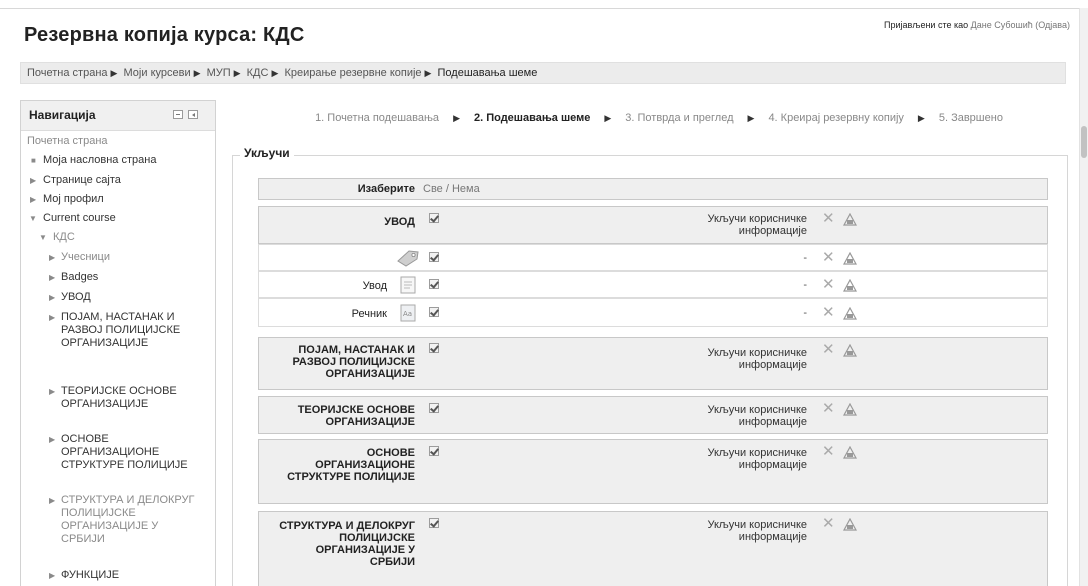 Image resolution: width=1088 pixels, height=586 pixels. What do you see at coordinates (386, 189) in the screenshot?
I see `select-label: Изаберите` at bounding box center [386, 189].